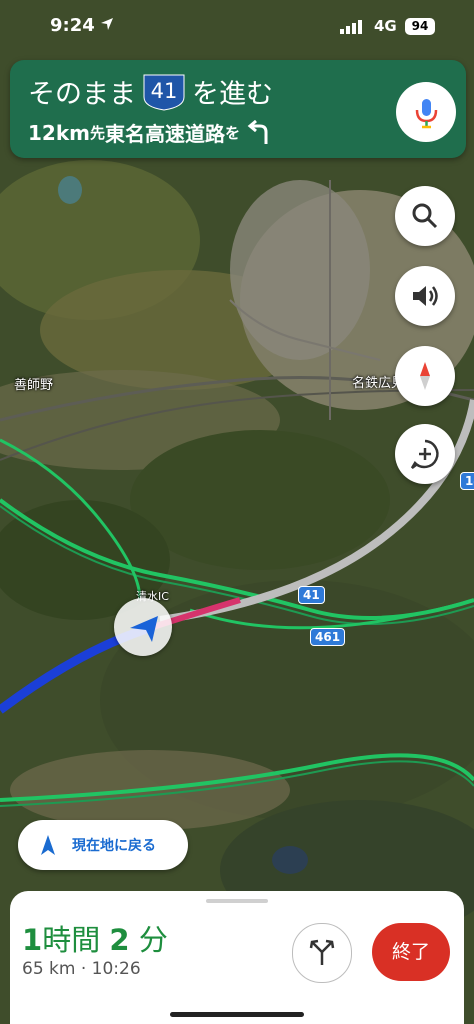  I want to click on compass-icon, so click(425, 376).